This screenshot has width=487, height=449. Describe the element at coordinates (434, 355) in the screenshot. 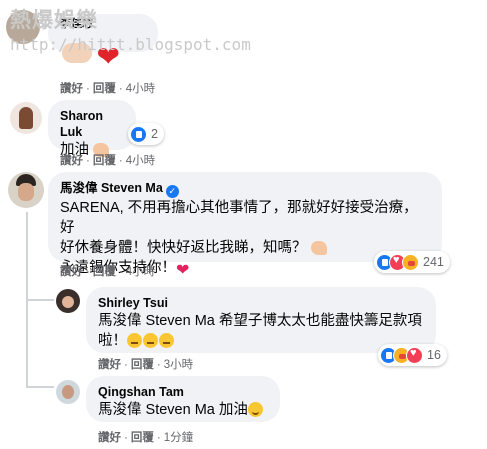

I see `reaction-count: 16` at that location.